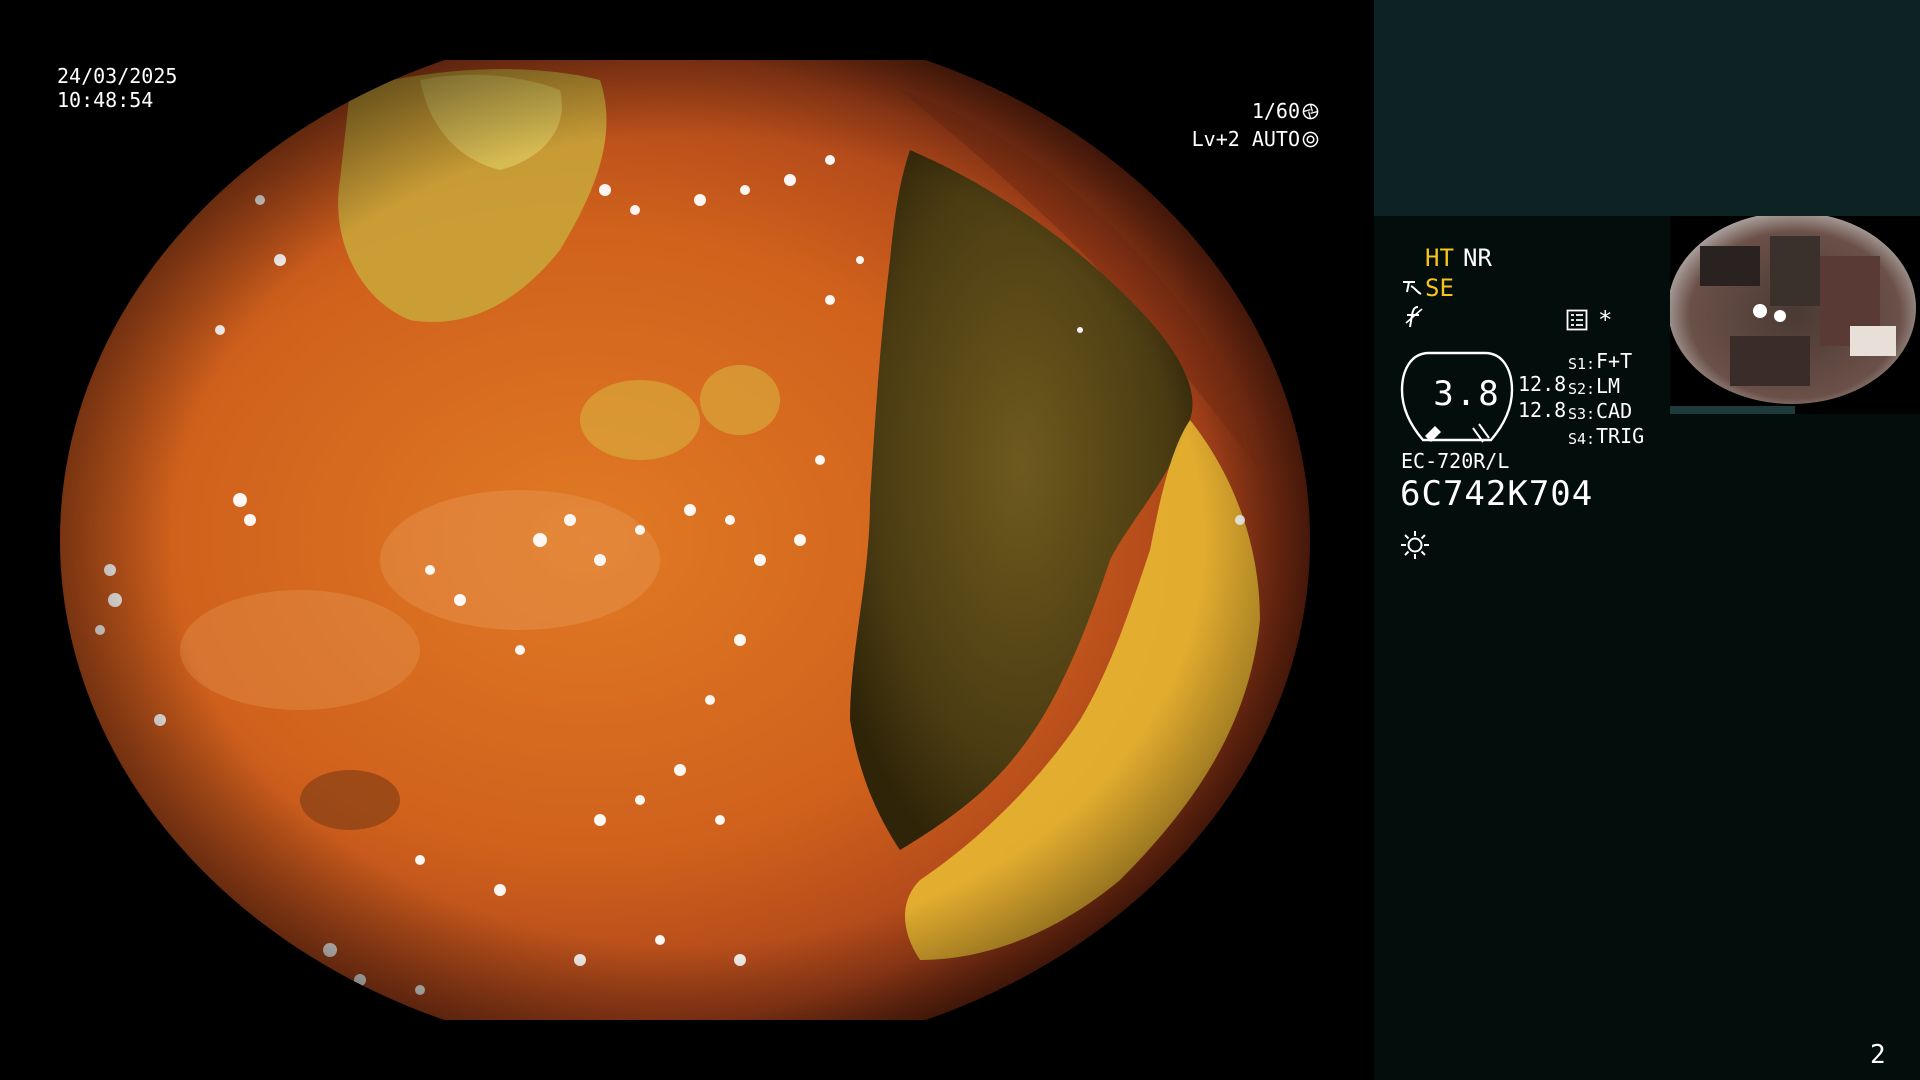  What do you see at coordinates (1310, 139) in the screenshot?
I see `iris-icon` at bounding box center [1310, 139].